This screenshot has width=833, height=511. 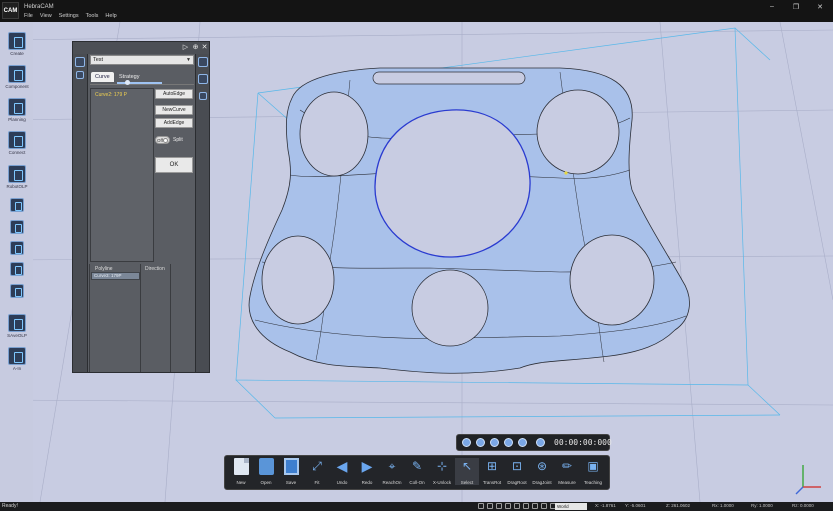 I want to click on ok-button: OK, so click(x=174, y=165).